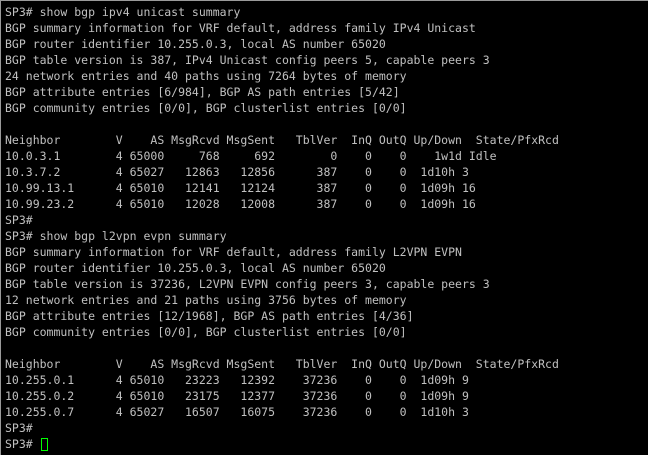  Describe the element at coordinates (251, 156) in the screenshot. I see `terminal-line: 10.0.3.1 4 65000 768 692 0 0 0 1w1d Idle` at that location.